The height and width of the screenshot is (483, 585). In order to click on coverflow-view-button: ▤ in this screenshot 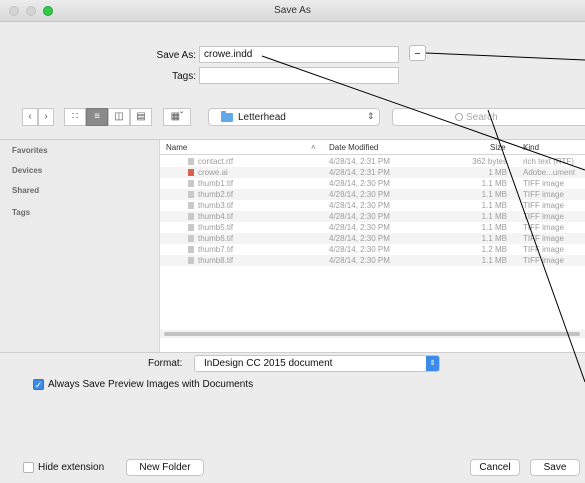, I will do `click(141, 117)`.